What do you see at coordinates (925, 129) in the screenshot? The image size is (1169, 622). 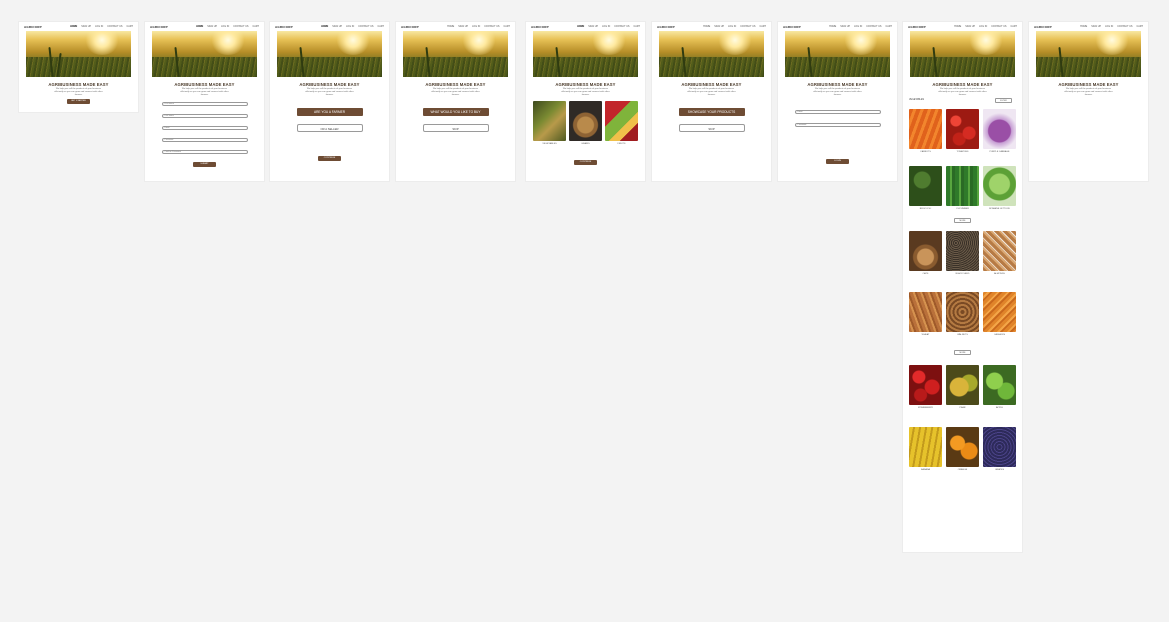 I see `product-carrots-image` at bounding box center [925, 129].